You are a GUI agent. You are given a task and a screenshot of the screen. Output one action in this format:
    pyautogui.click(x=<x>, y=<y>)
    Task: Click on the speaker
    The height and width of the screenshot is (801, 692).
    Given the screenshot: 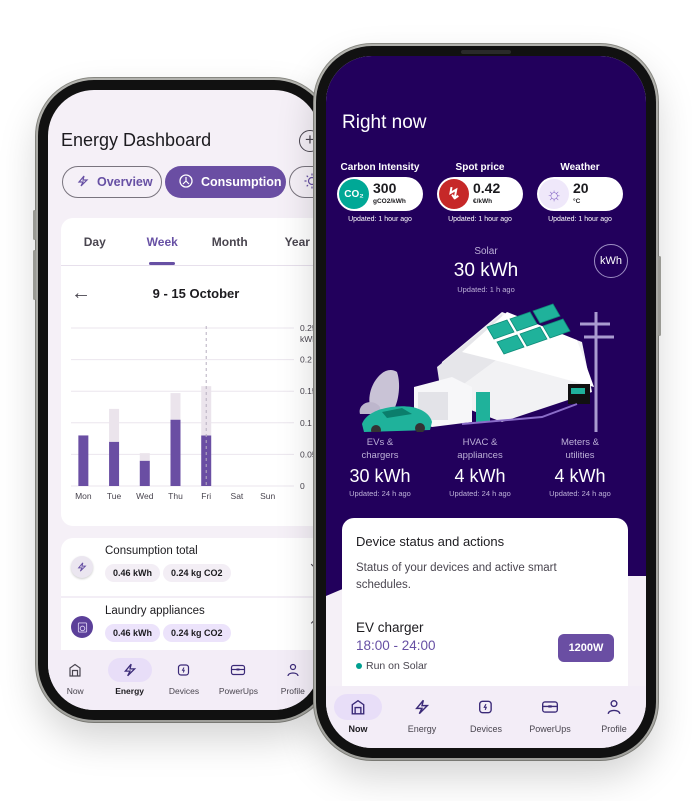 What is the action you would take?
    pyautogui.click(x=486, y=52)
    